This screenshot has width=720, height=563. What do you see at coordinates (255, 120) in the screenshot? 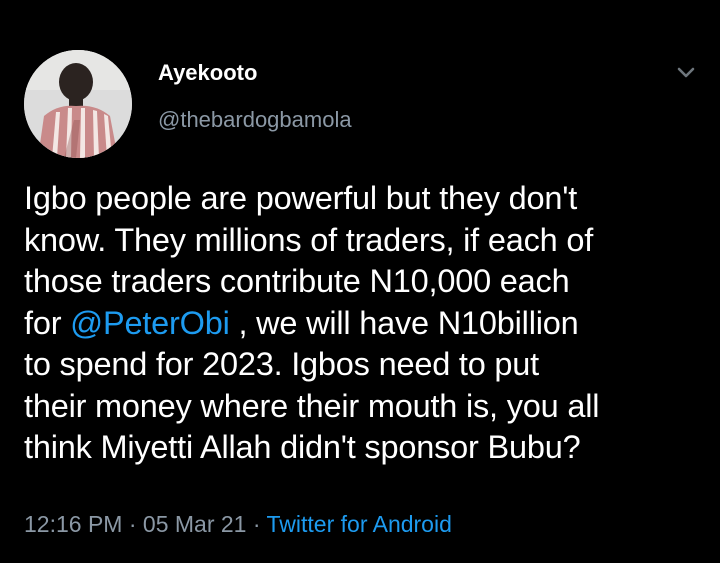
I see `author-handle: @thebardogbamola` at bounding box center [255, 120].